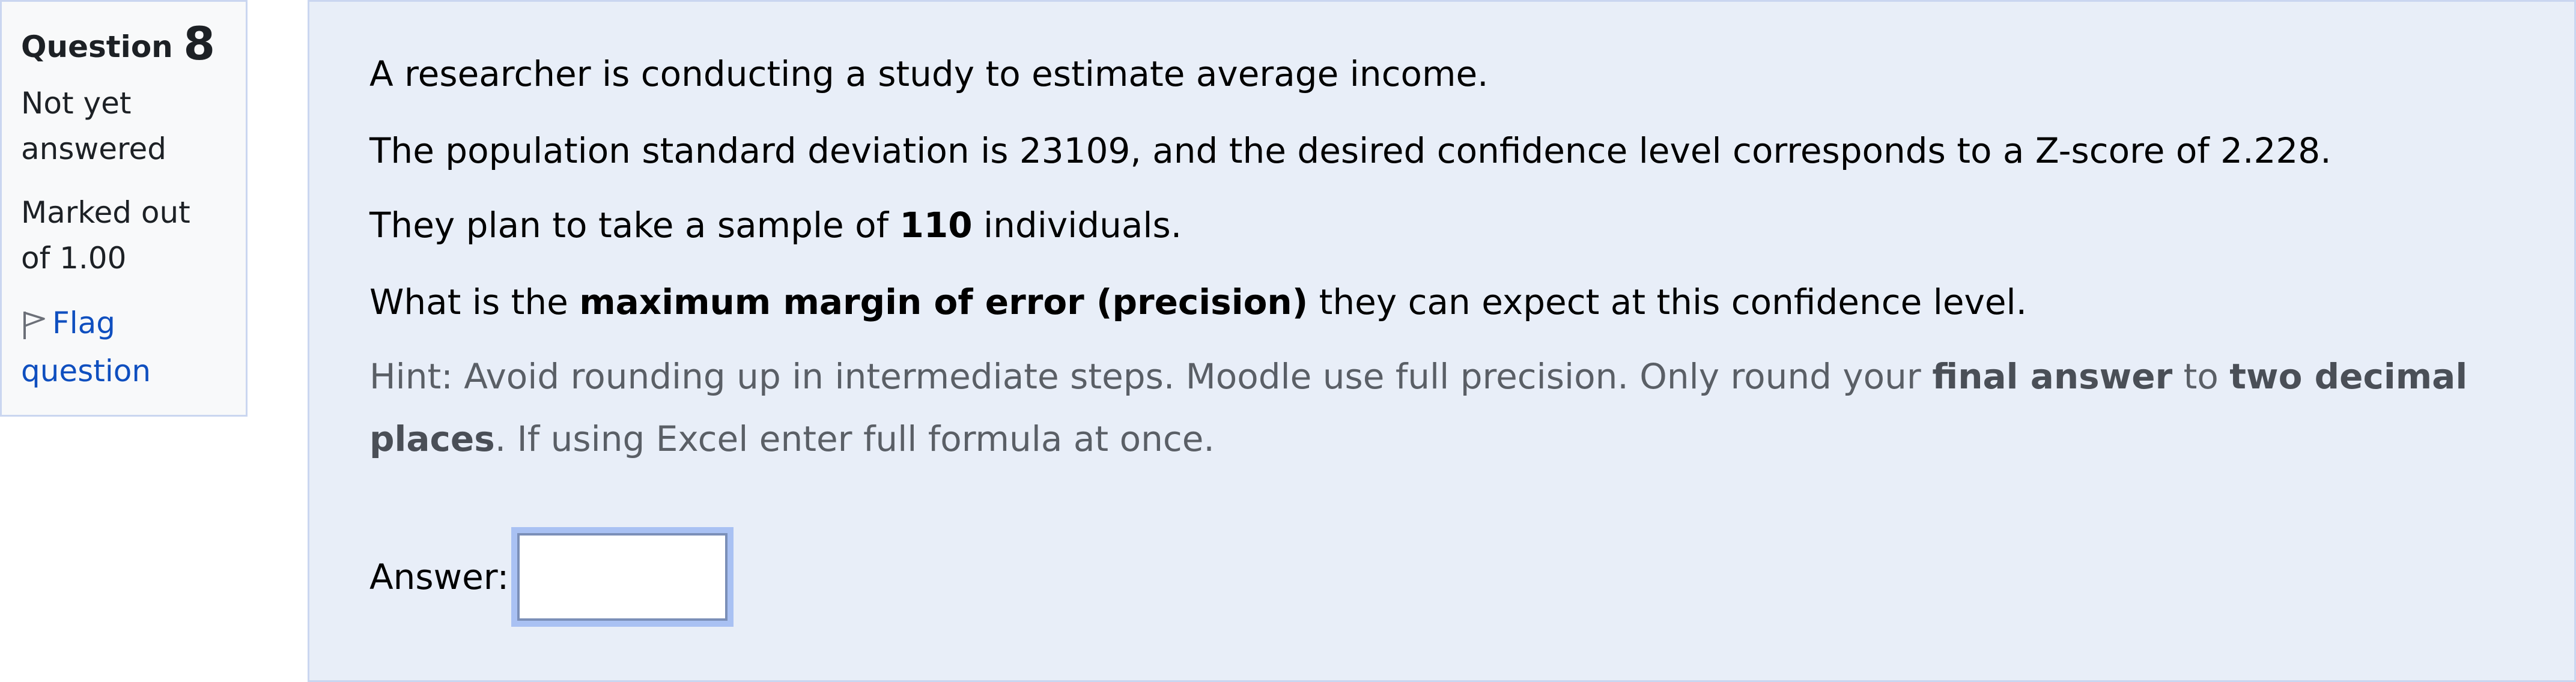  Describe the element at coordinates (97, 46) in the screenshot. I see `question-label: Question` at that location.